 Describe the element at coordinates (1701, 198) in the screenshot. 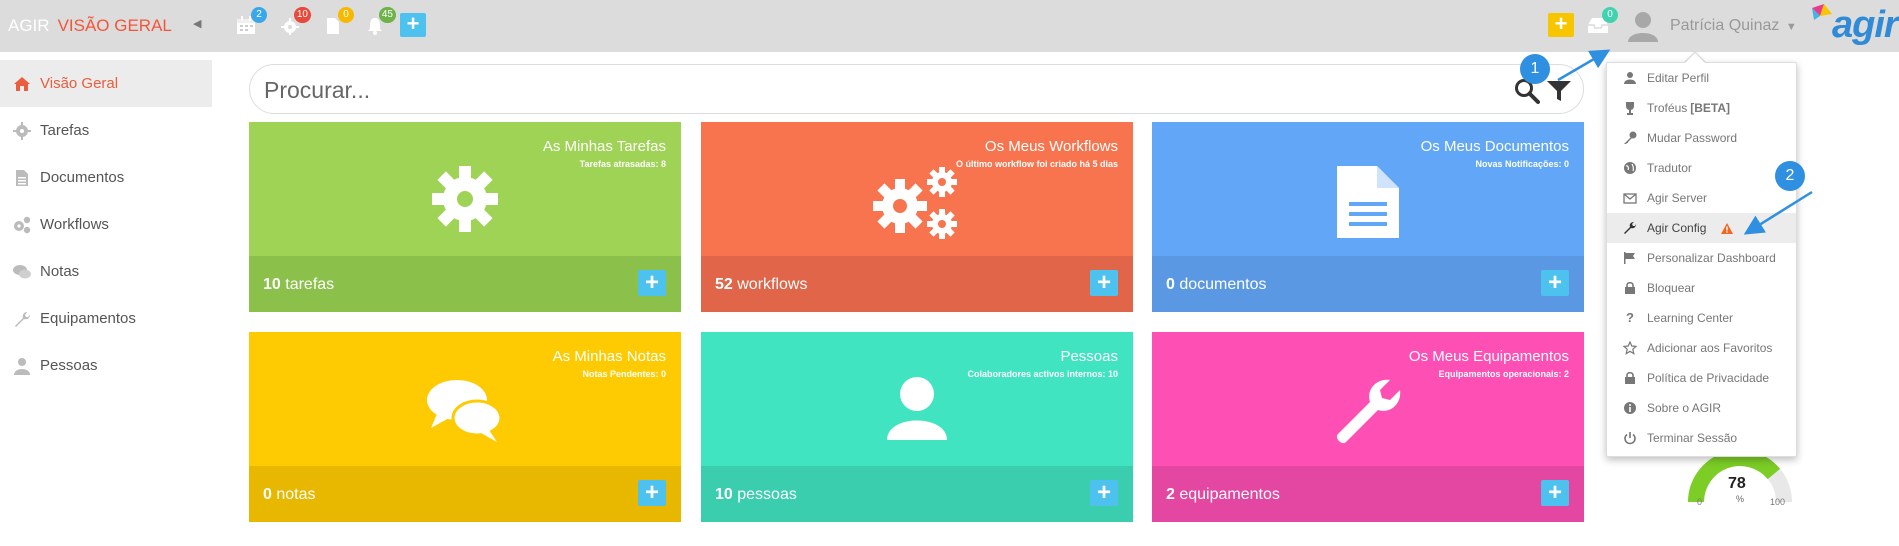

I see `menu-item-agir-server: Agir Server` at that location.